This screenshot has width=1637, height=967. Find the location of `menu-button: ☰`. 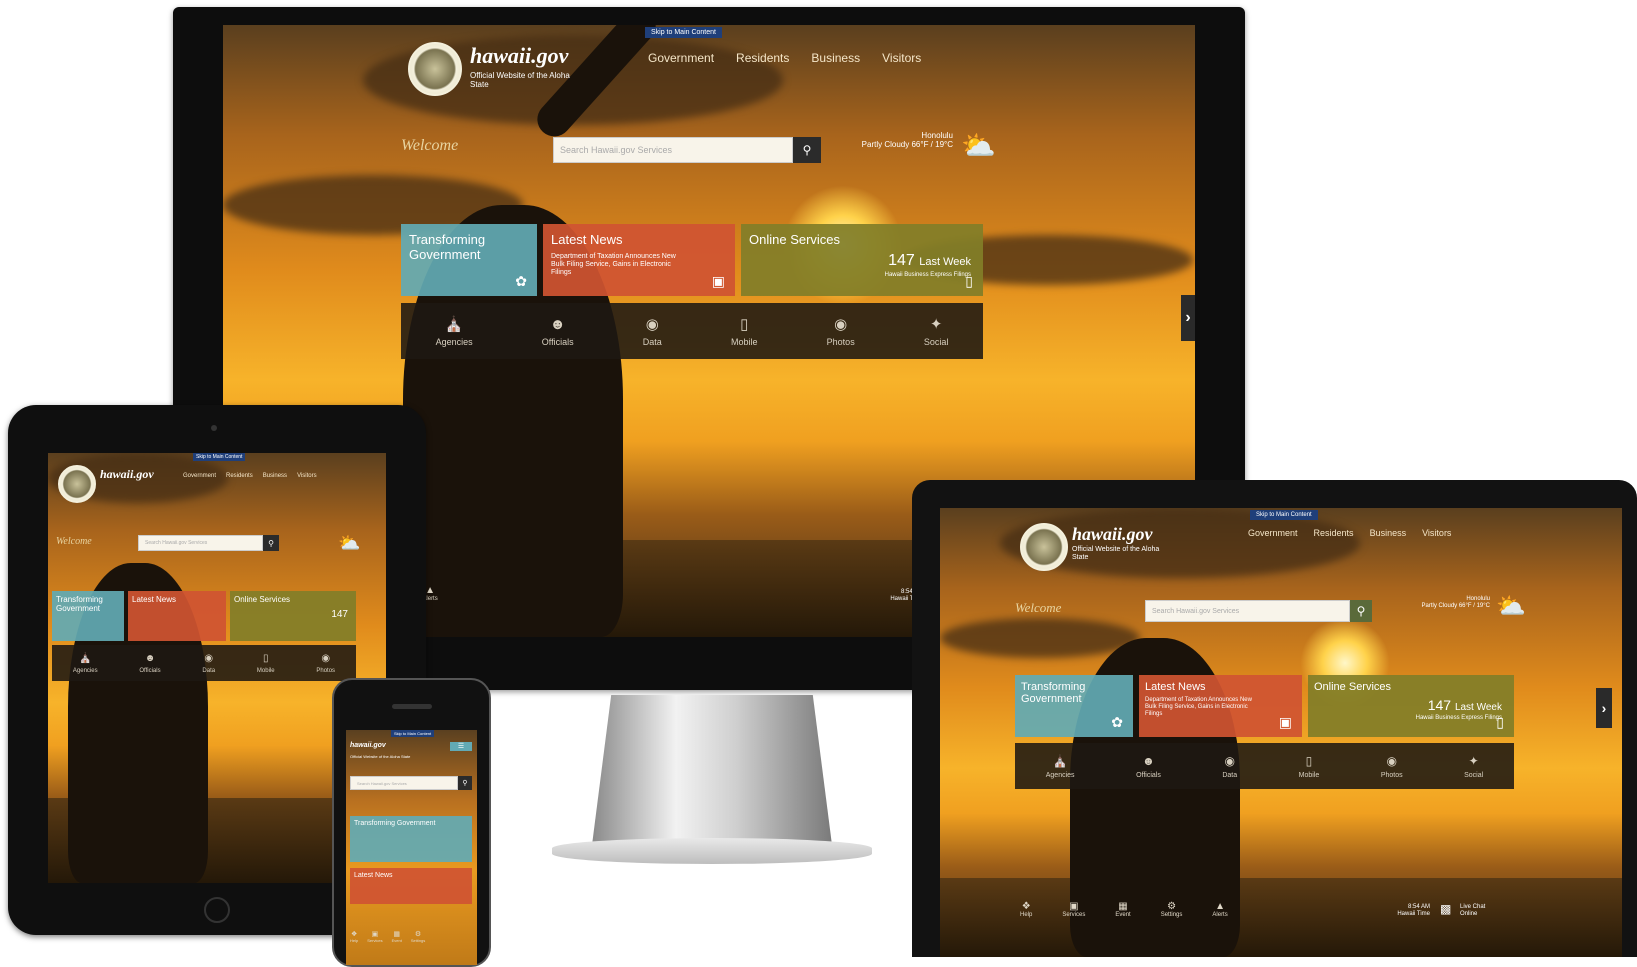

menu-button: ☰ is located at coordinates (461, 746).